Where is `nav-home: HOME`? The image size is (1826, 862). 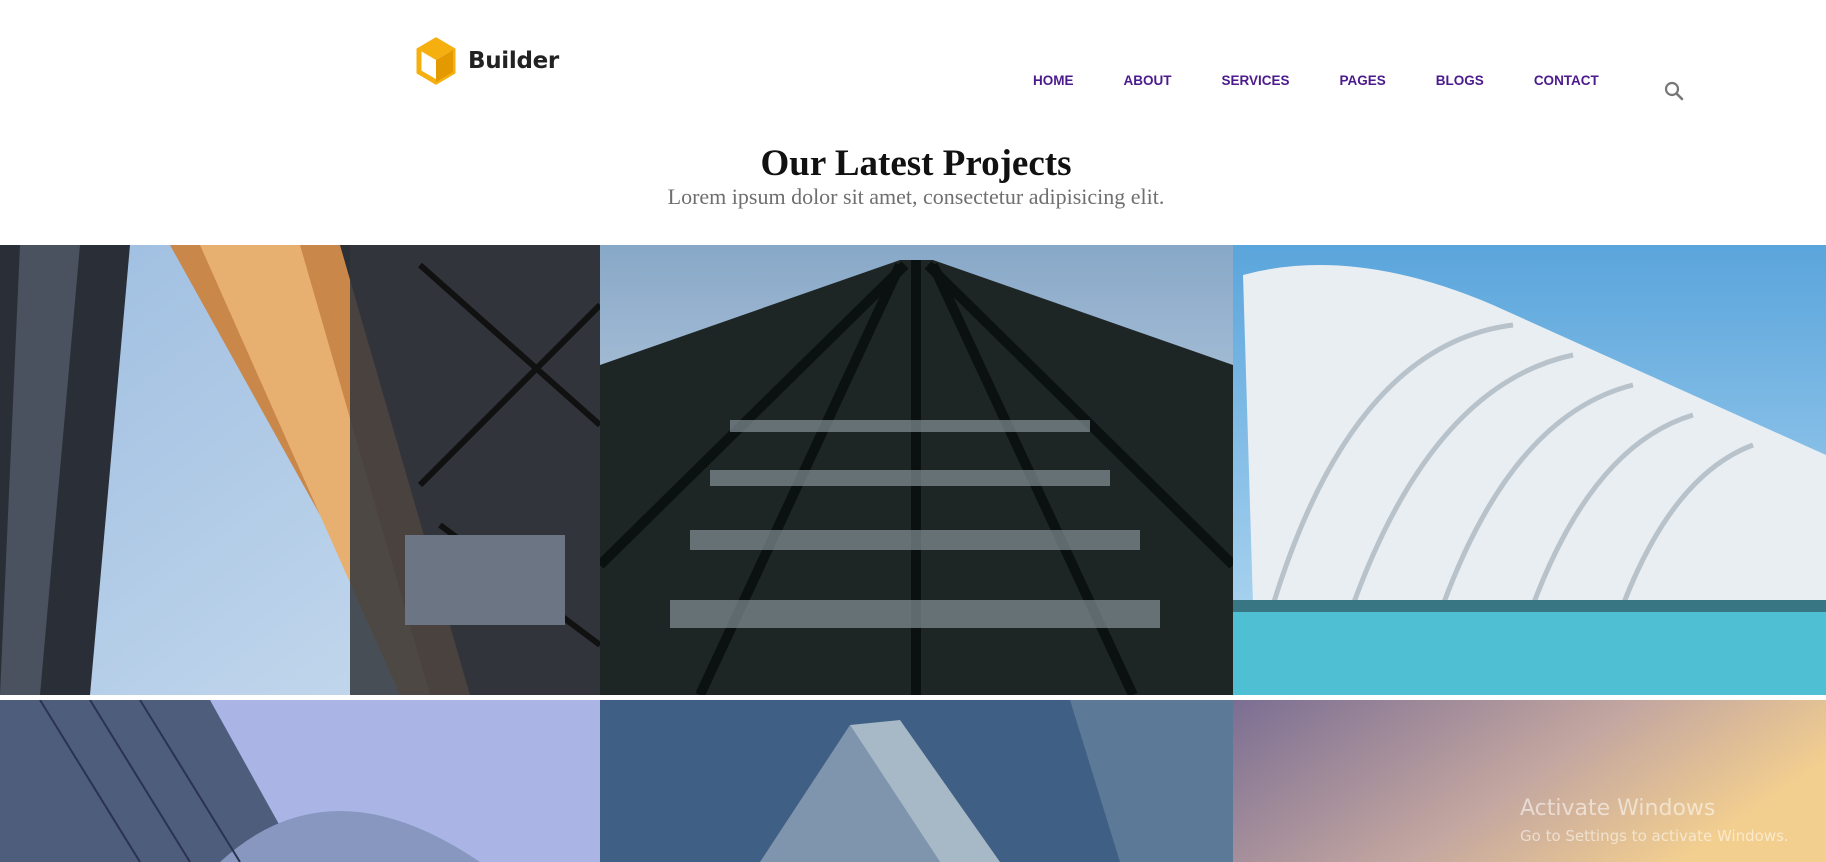 nav-home: HOME is located at coordinates (1053, 80).